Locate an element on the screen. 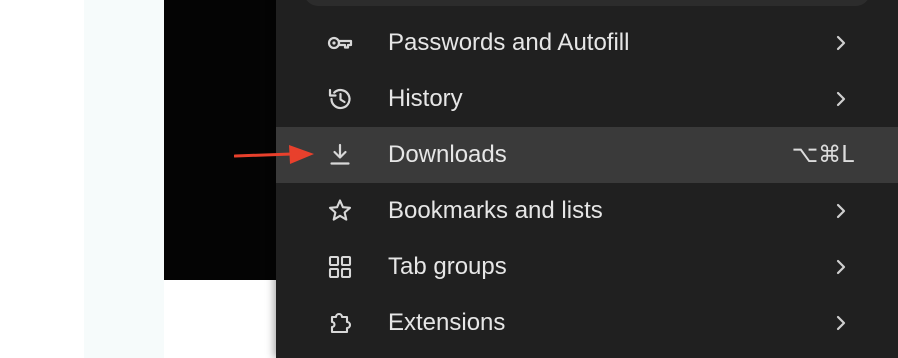 The width and height of the screenshot is (898, 358). keyboard-shortcut: ⌥⌘L is located at coordinates (822, 155).